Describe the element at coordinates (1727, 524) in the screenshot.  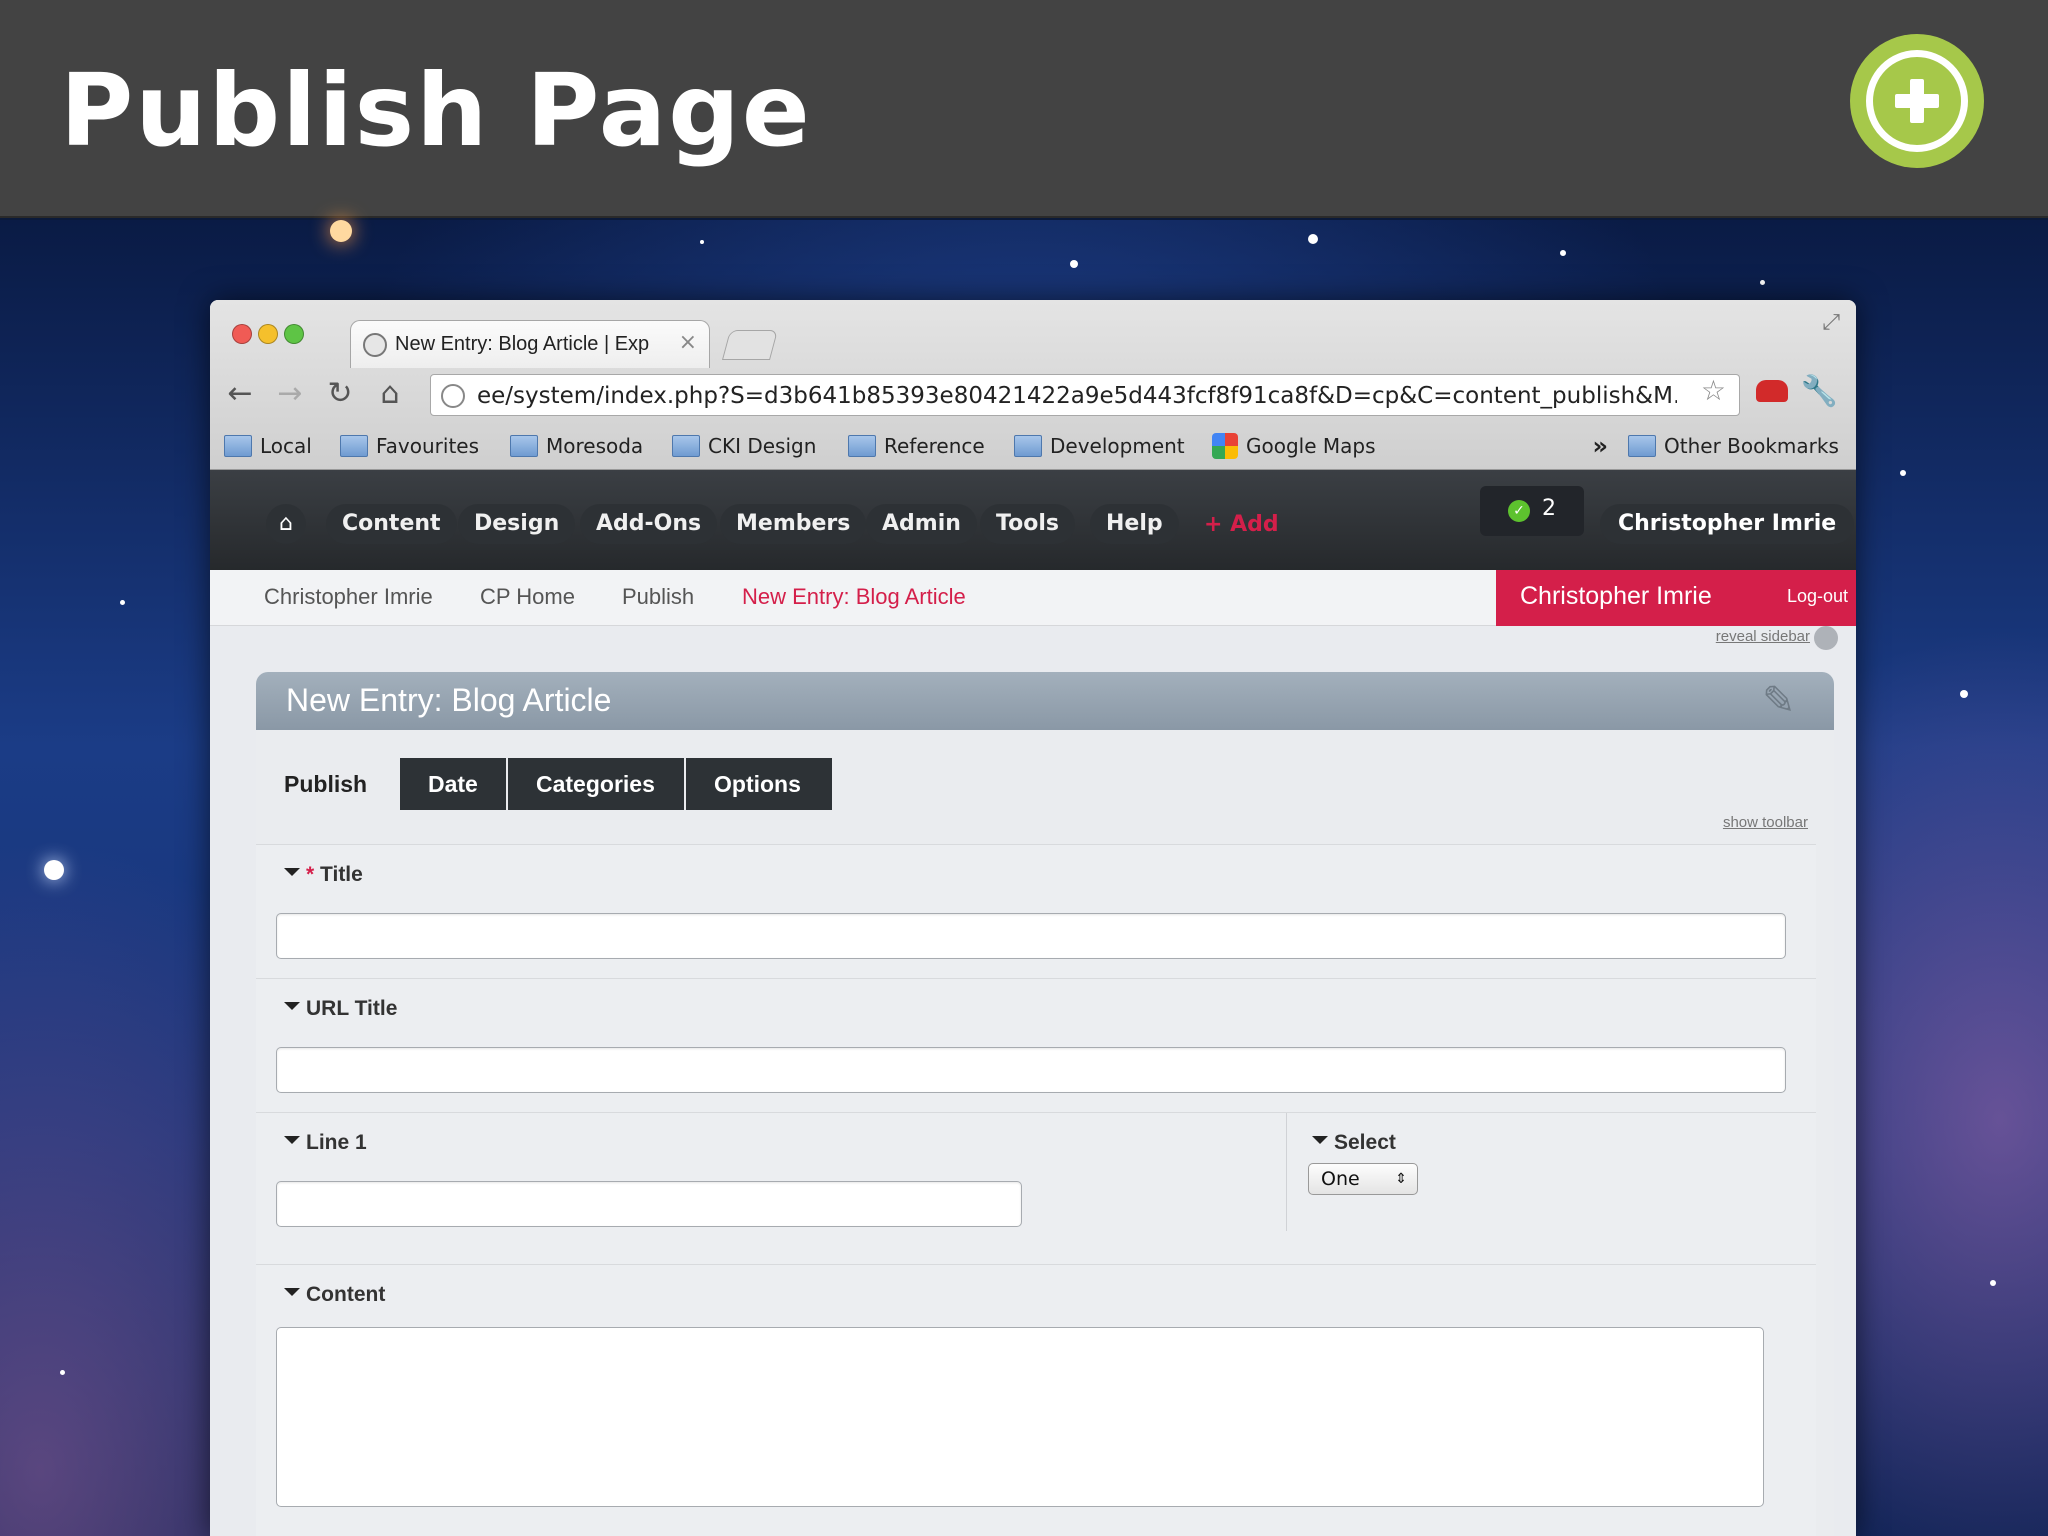
I see `user-menu: Christopher Imrie` at that location.